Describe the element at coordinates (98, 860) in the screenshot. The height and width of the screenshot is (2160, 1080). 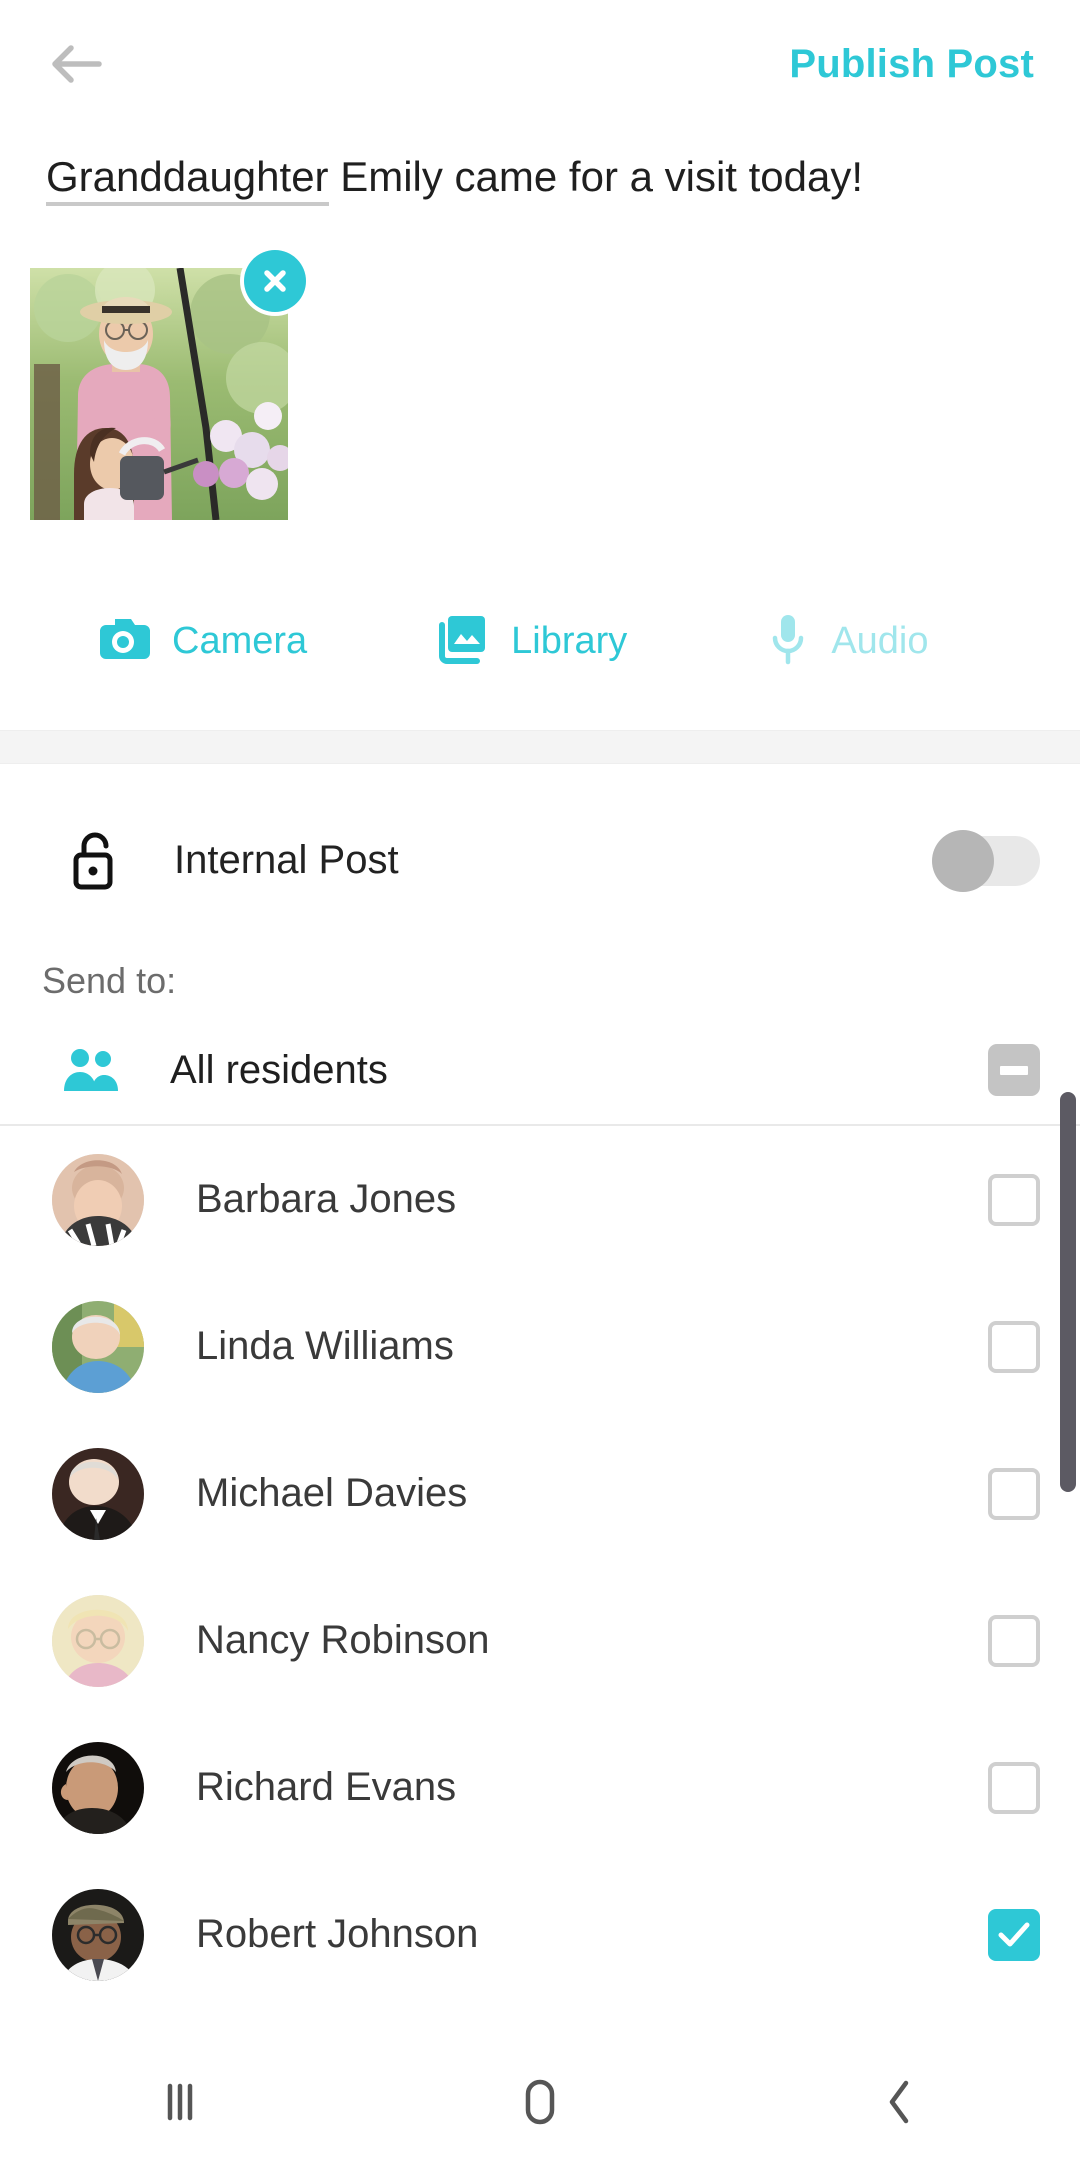
I see `unlocked-padlock-icon` at that location.